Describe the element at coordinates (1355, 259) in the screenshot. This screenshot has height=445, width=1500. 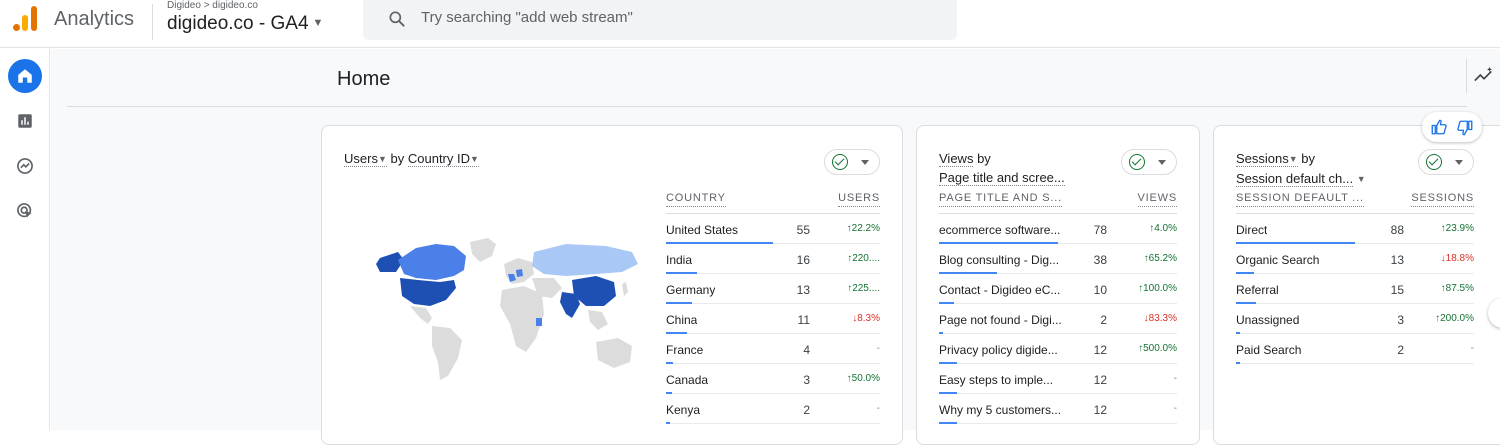
I see `table-row: Organic Search 13 ↓18.8%` at that location.